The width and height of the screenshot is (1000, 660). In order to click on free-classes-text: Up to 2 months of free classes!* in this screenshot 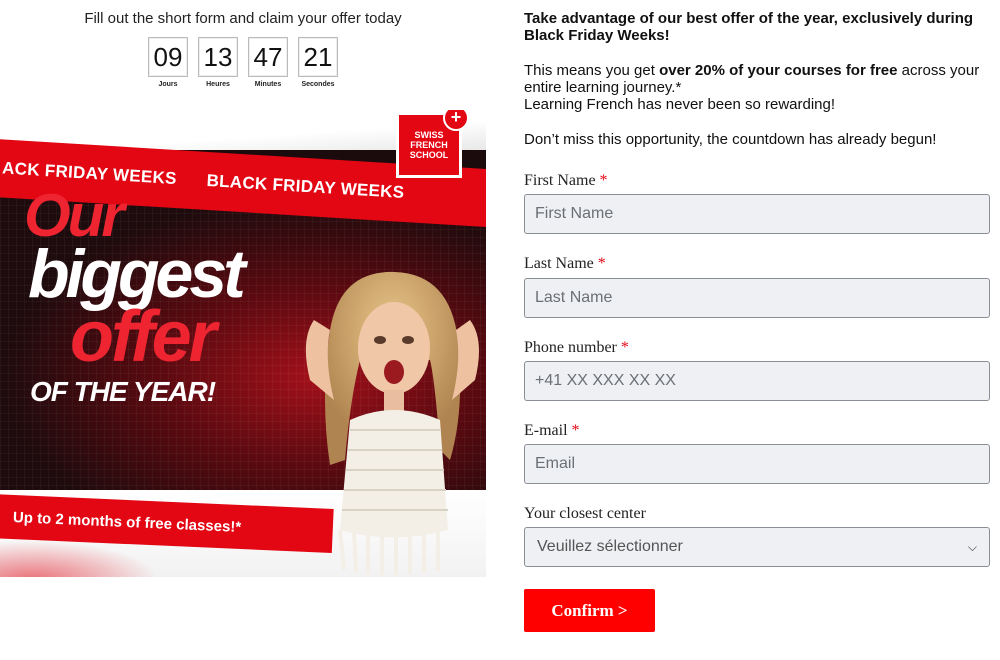, I will do `click(127, 522)`.